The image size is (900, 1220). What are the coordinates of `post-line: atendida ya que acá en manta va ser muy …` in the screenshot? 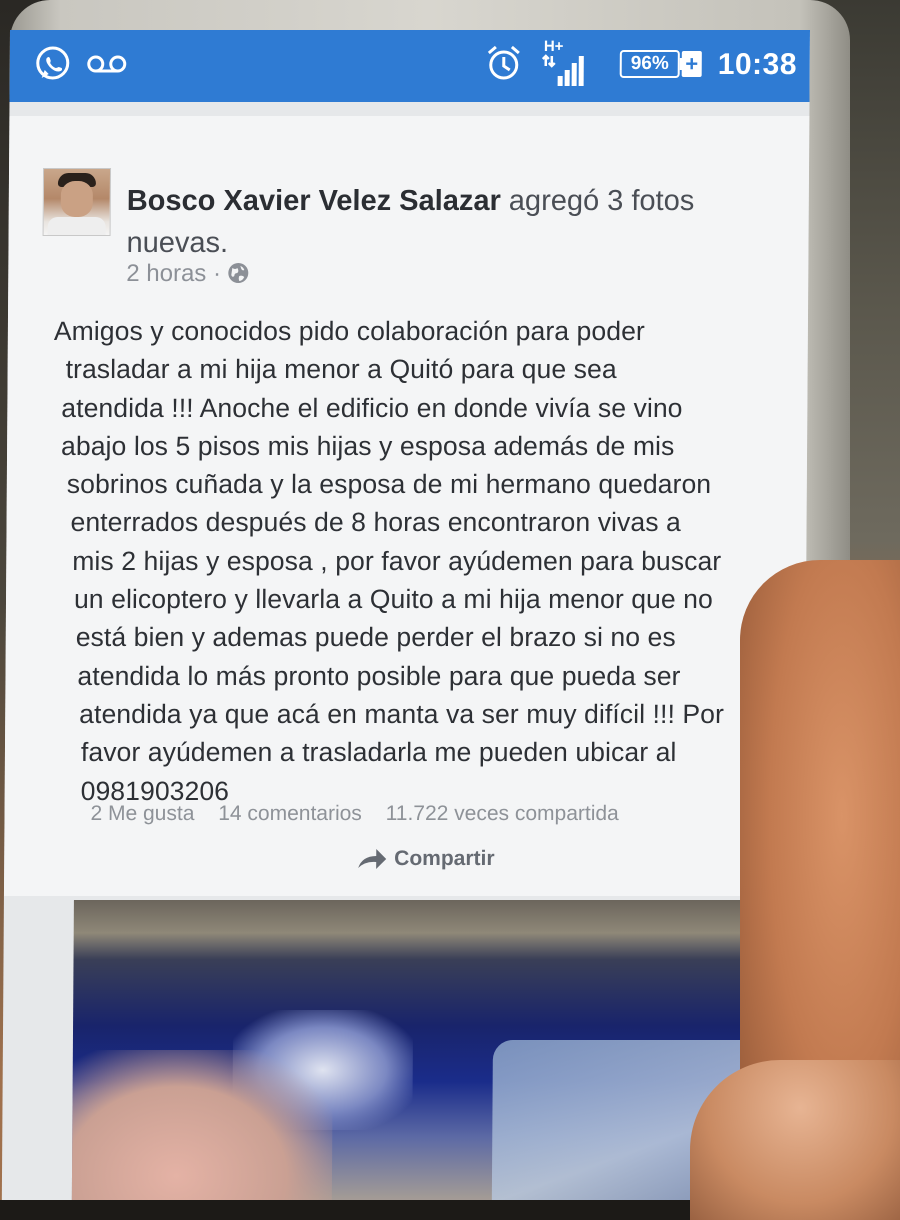 It's located at (402, 713).